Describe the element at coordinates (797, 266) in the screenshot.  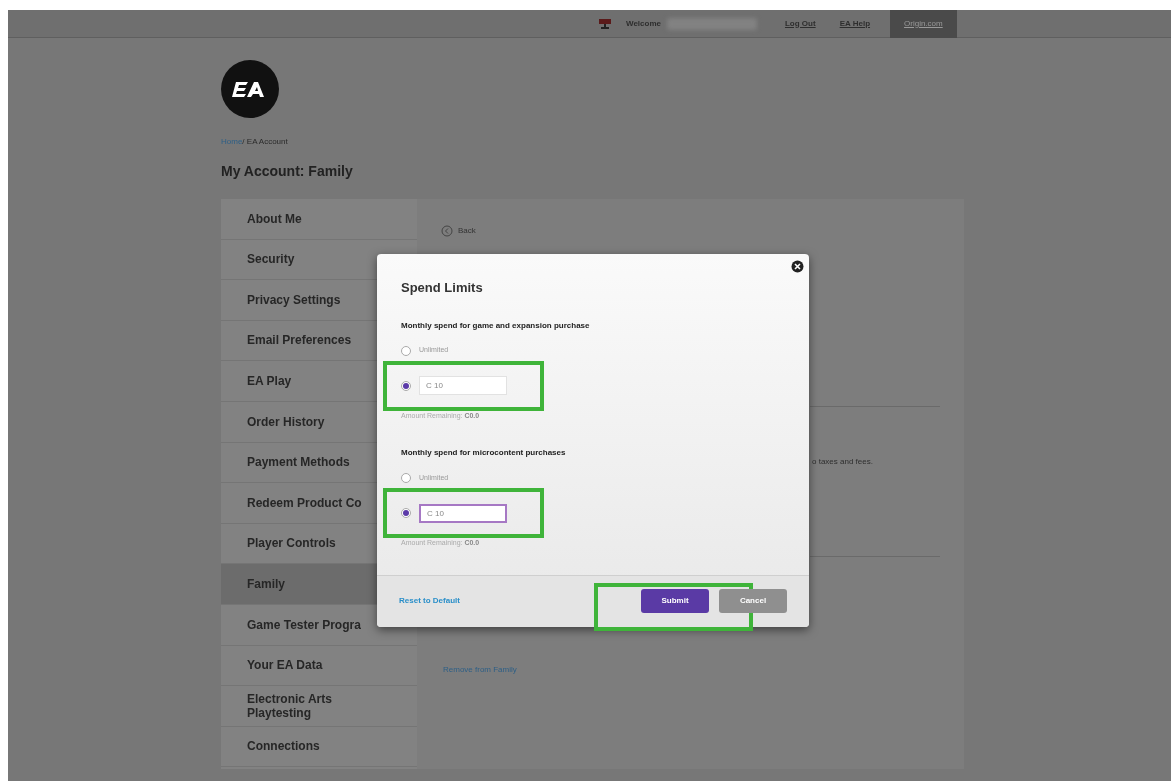
I see `close-icon` at that location.